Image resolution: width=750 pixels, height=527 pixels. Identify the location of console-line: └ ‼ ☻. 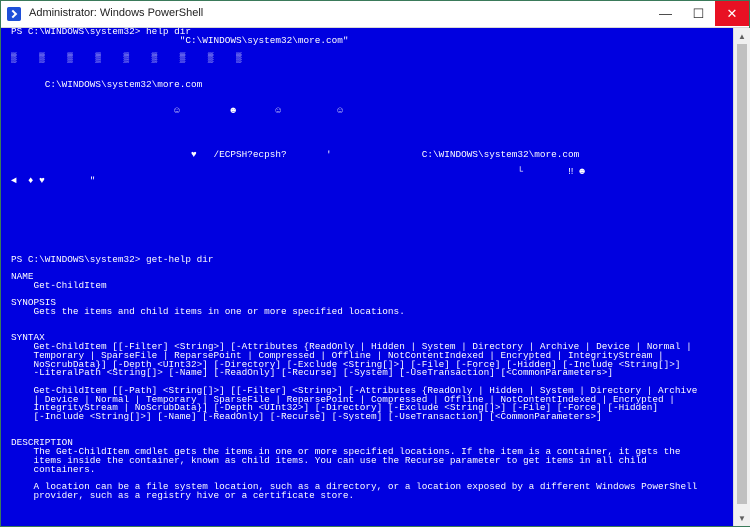
(298, 171).